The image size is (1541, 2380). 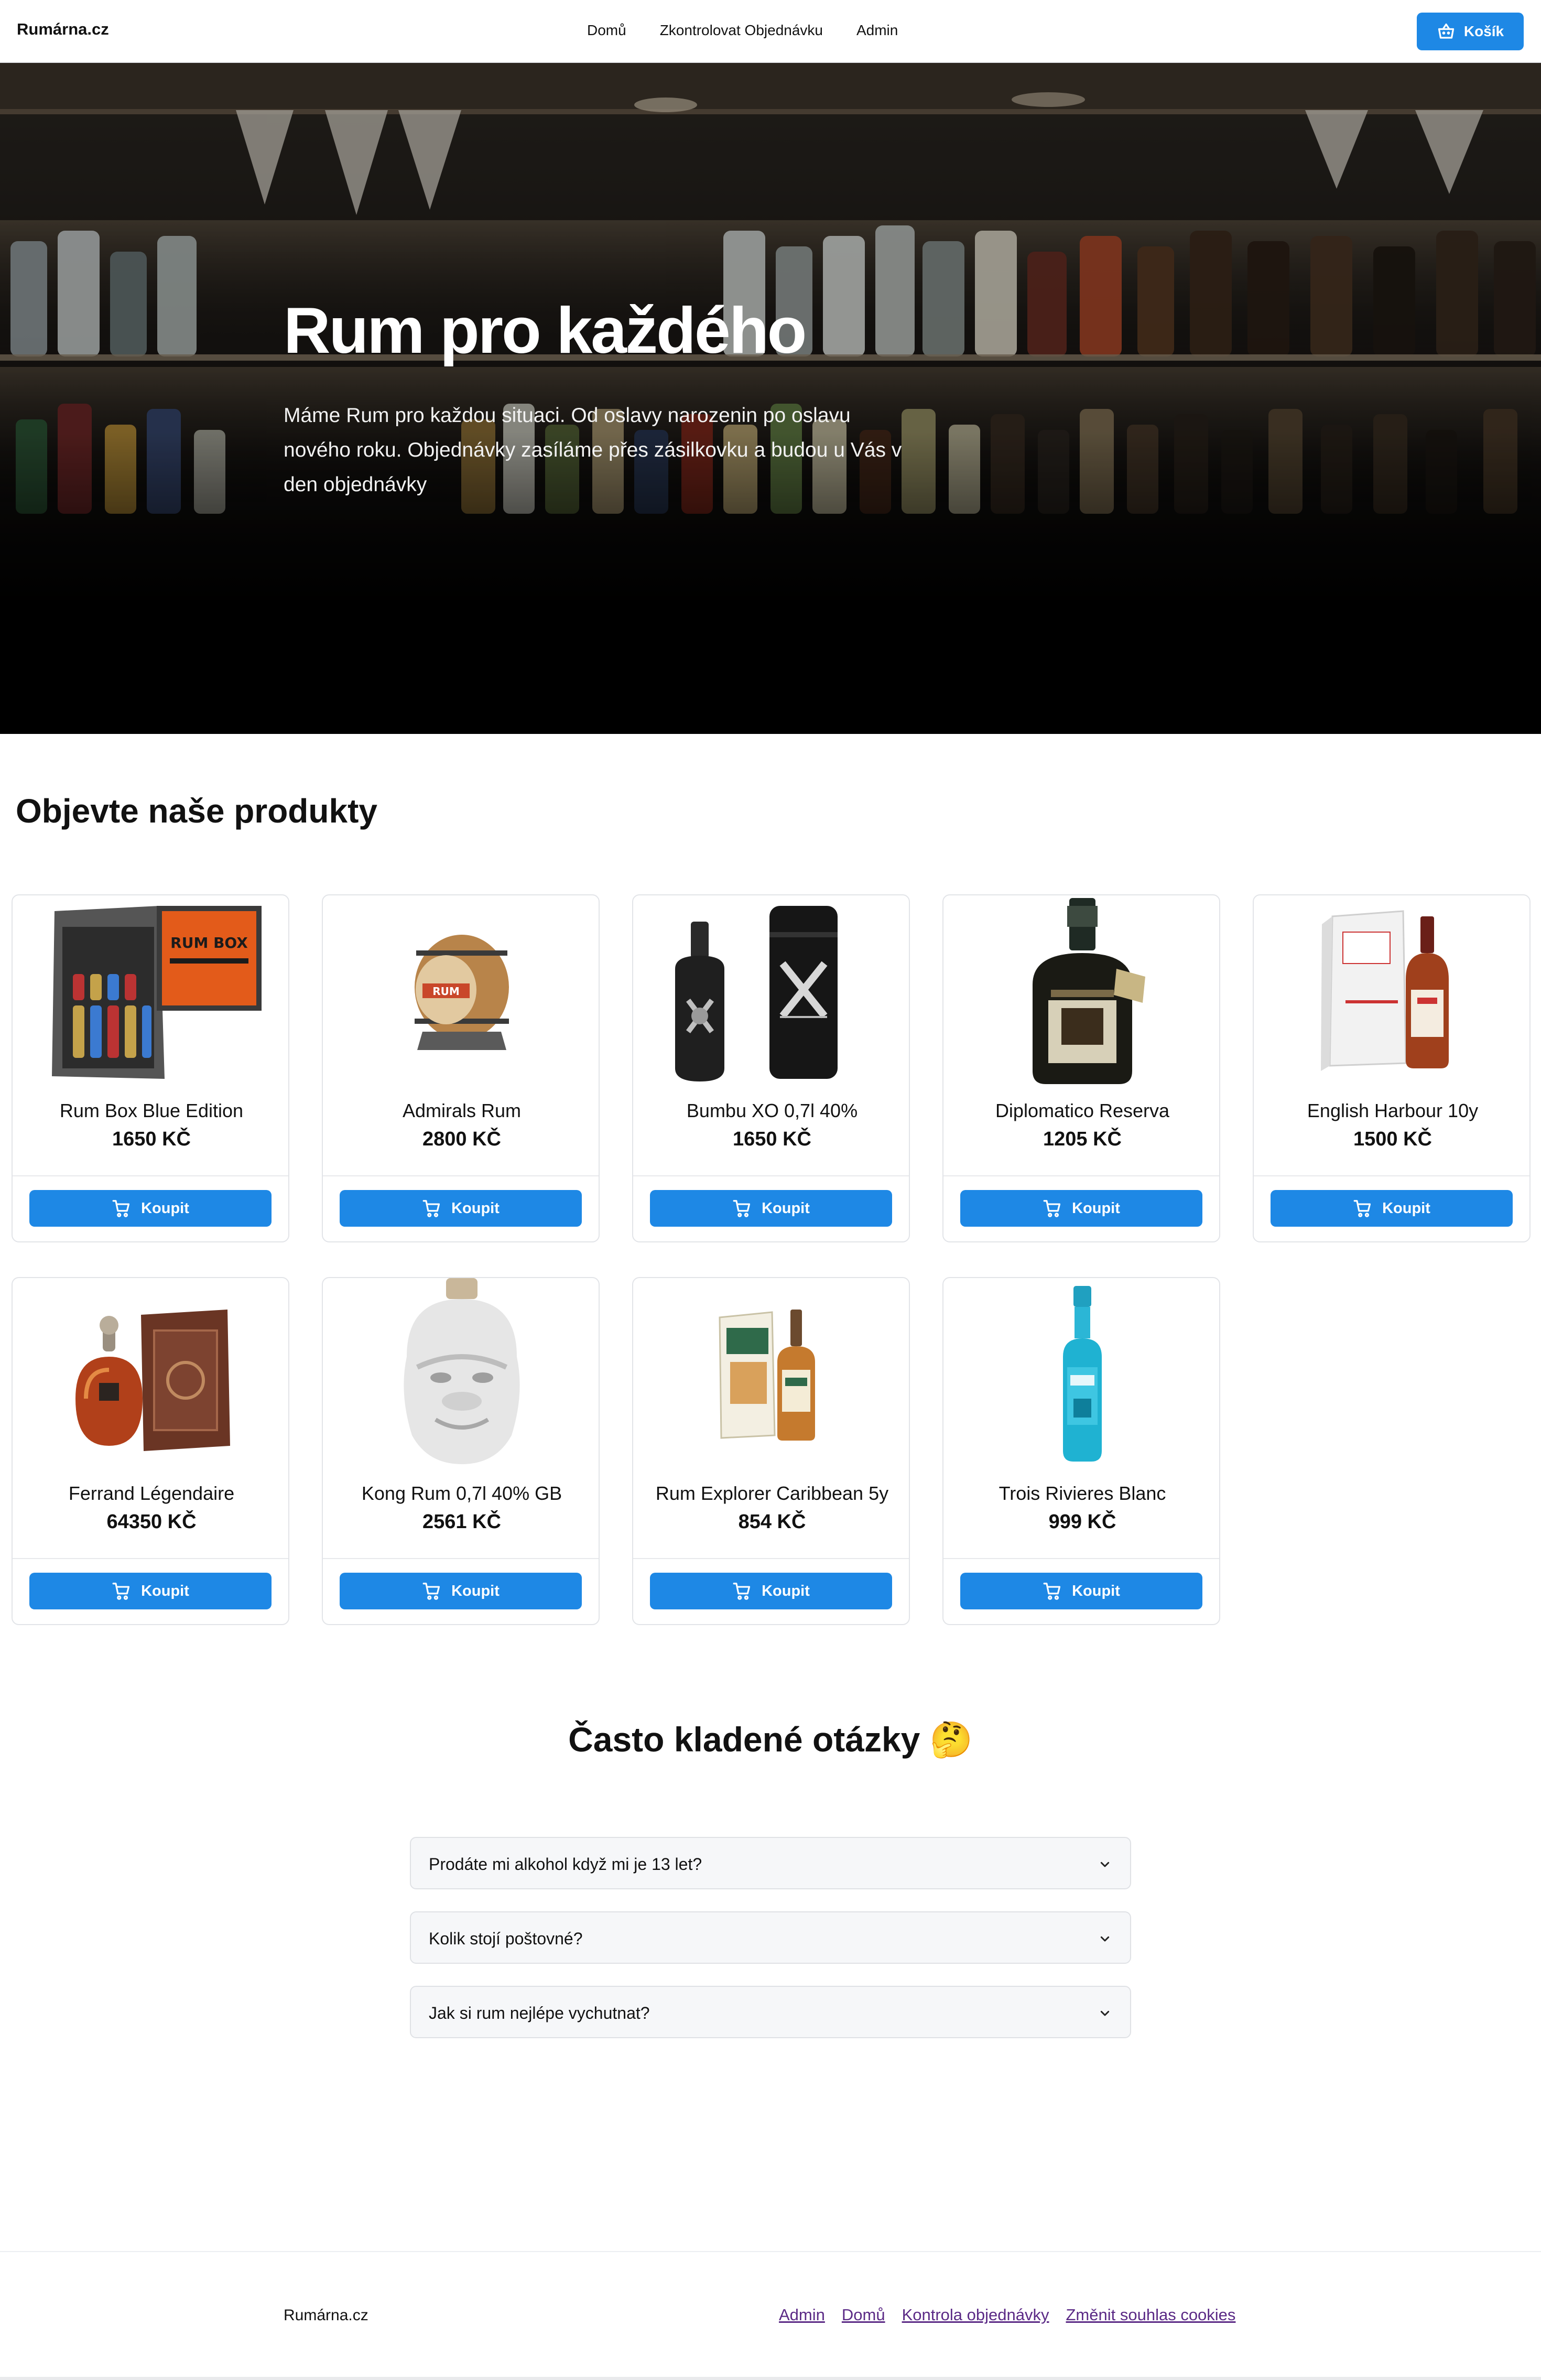 What do you see at coordinates (863, 2315) in the screenshot?
I see `footer-link-home: Domů` at bounding box center [863, 2315].